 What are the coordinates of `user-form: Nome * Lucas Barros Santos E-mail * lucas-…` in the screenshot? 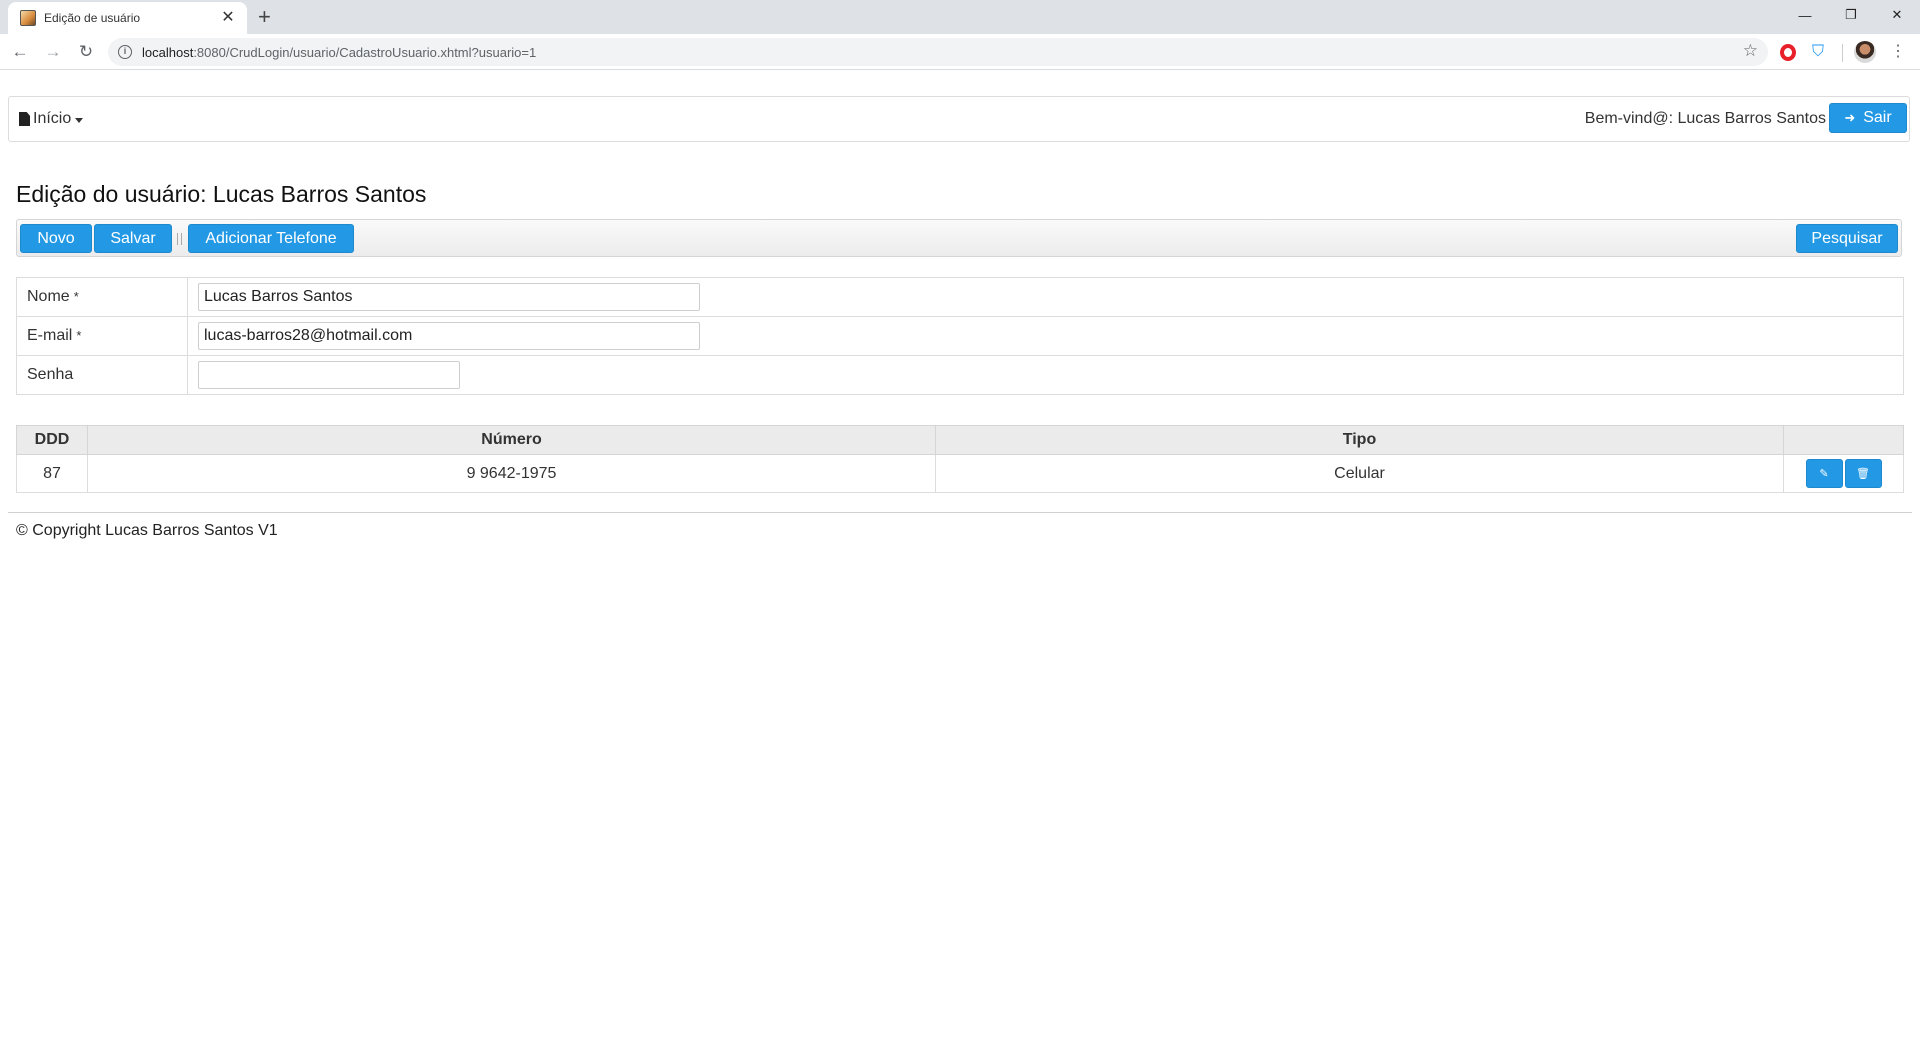 It's located at (960, 336).